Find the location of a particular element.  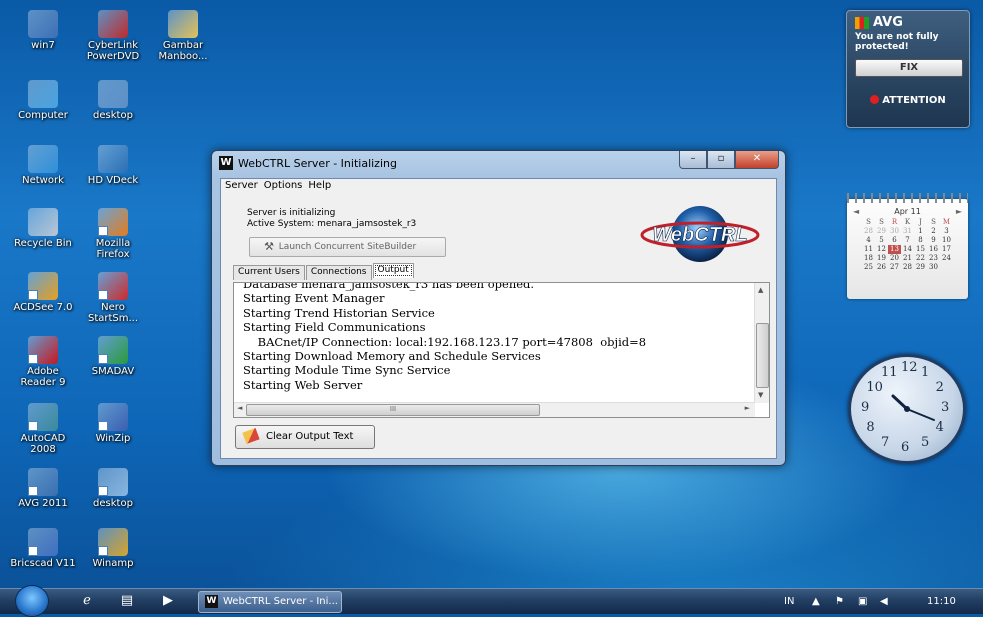

calendar-prev-icon: ◄ is located at coordinates (856, 211).